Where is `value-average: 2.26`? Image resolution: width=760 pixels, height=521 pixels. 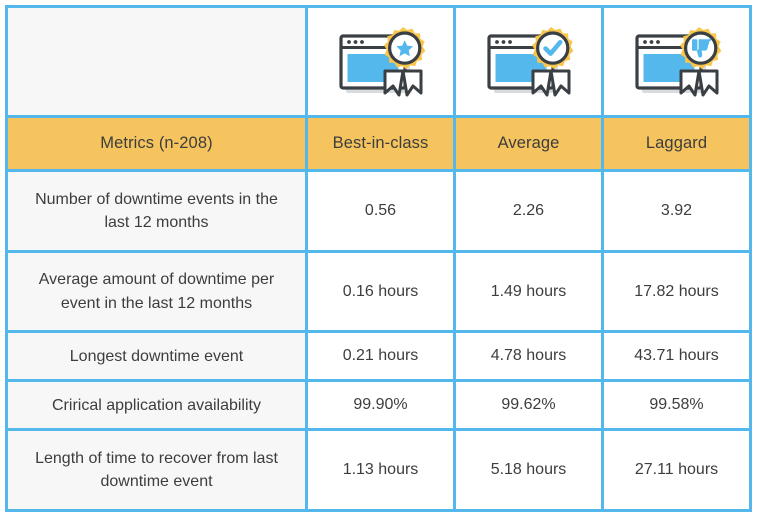
value-average: 2.26 is located at coordinates (528, 211).